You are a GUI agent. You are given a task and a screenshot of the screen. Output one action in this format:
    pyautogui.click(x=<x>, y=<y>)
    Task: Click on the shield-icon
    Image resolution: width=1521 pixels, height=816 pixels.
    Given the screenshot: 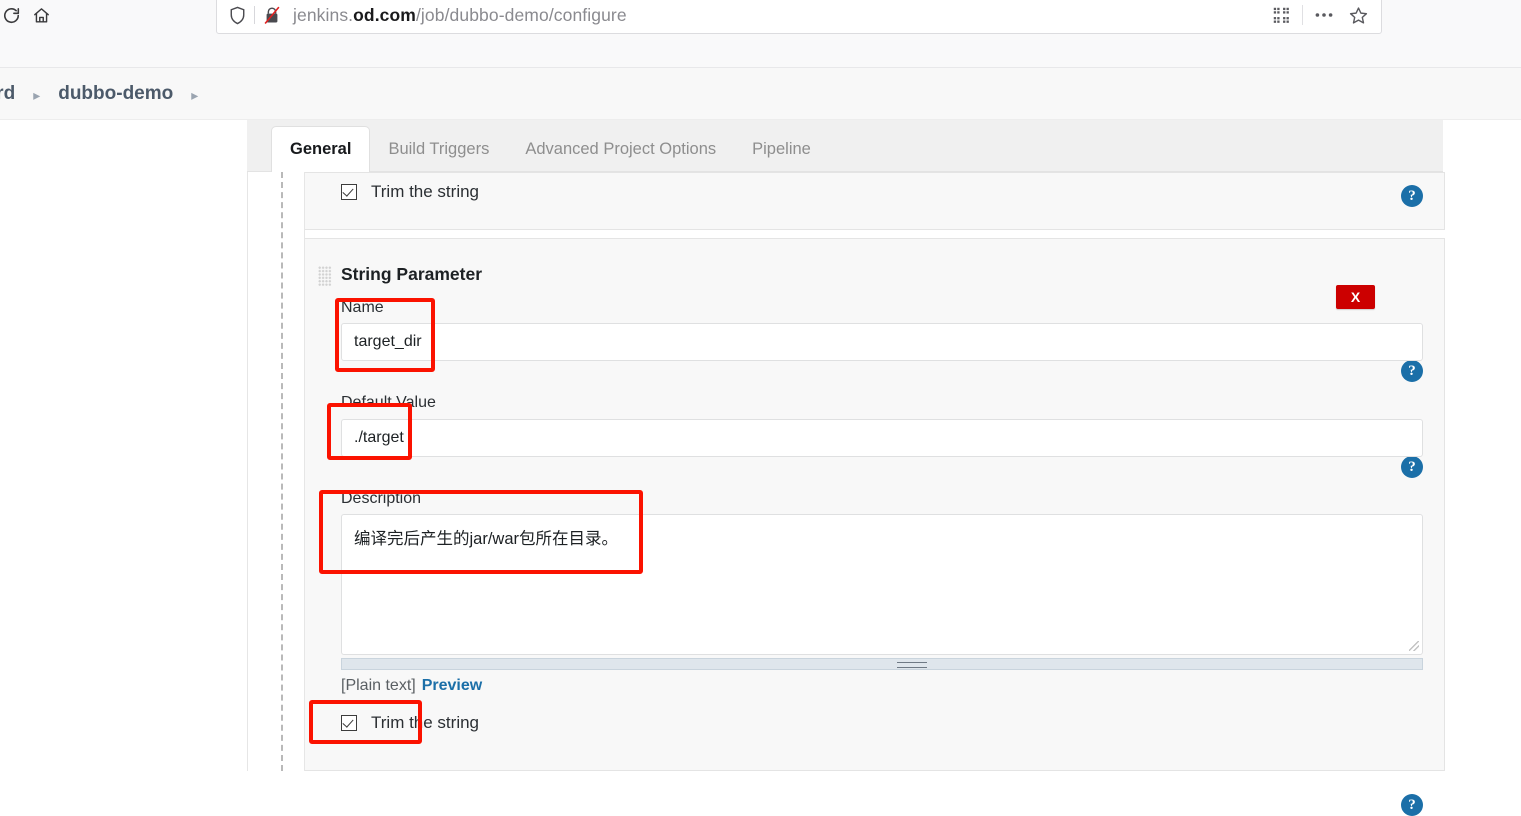 What is the action you would take?
    pyautogui.click(x=237, y=15)
    